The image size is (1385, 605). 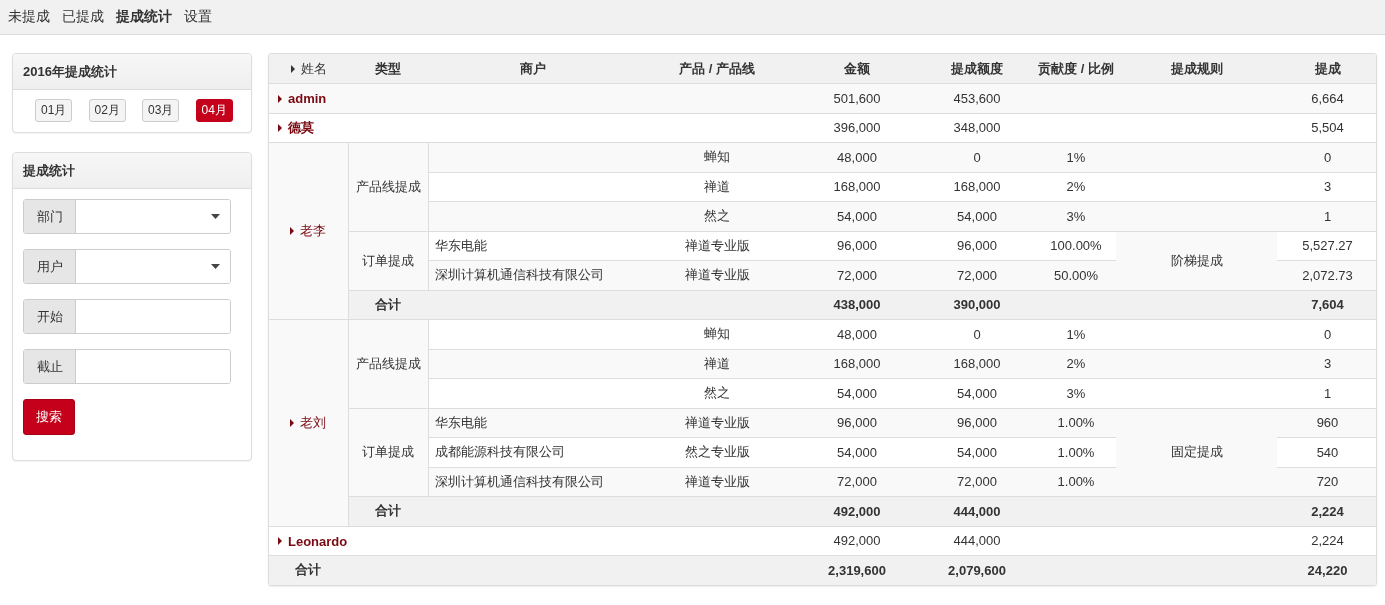 I want to click on table-cell: 5,504, so click(x=1327, y=128).